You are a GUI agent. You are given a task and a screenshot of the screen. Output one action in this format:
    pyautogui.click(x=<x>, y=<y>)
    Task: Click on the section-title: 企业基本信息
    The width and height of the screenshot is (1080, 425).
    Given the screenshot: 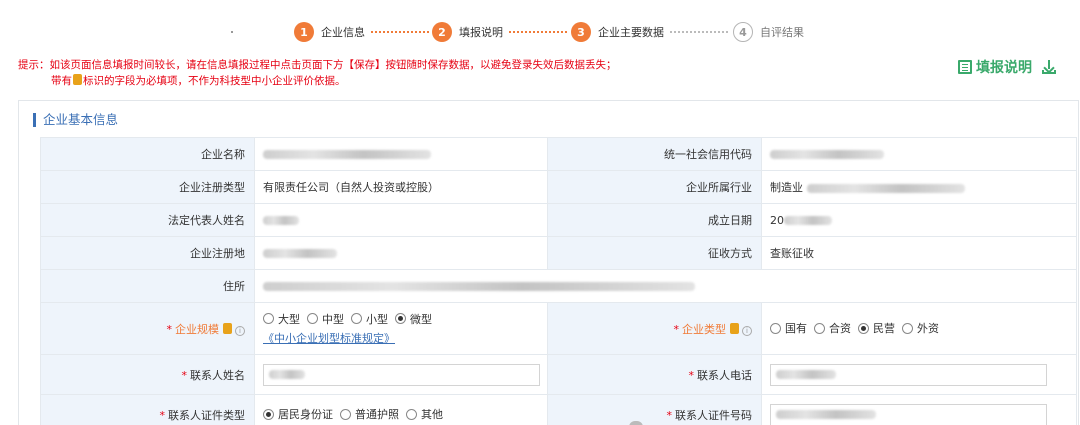 What is the action you would take?
    pyautogui.click(x=75, y=120)
    